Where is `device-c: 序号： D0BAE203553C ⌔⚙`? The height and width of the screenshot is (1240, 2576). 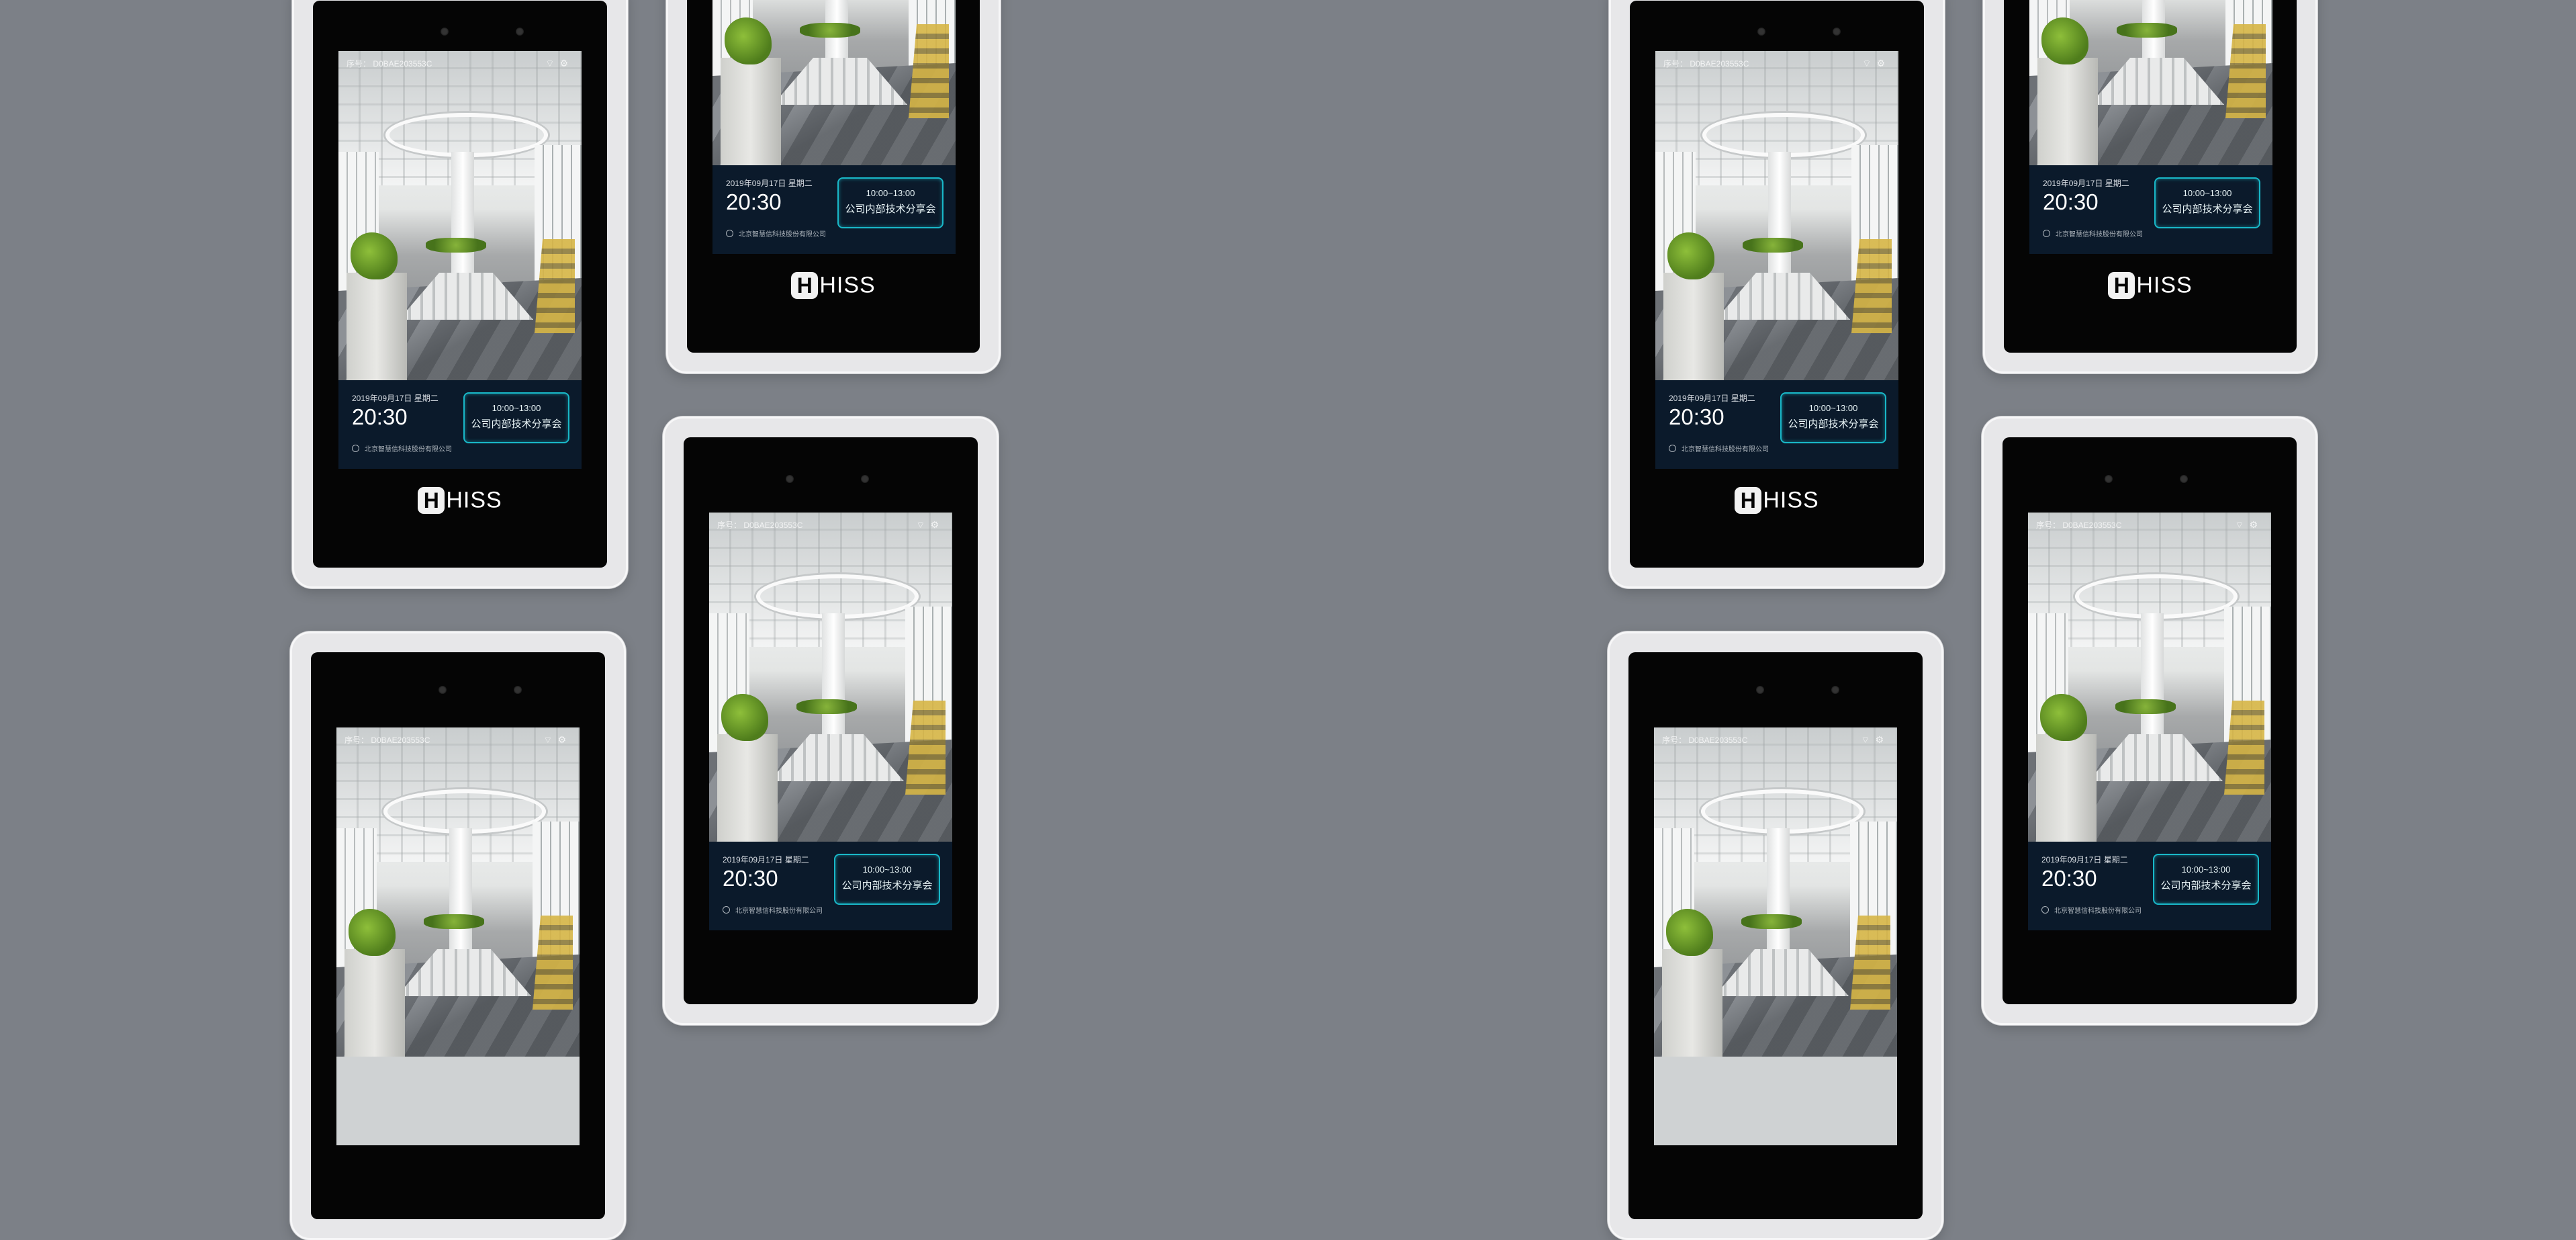
device-c: 序号： D0BAE203553C ⌔⚙ is located at coordinates (458, 935).